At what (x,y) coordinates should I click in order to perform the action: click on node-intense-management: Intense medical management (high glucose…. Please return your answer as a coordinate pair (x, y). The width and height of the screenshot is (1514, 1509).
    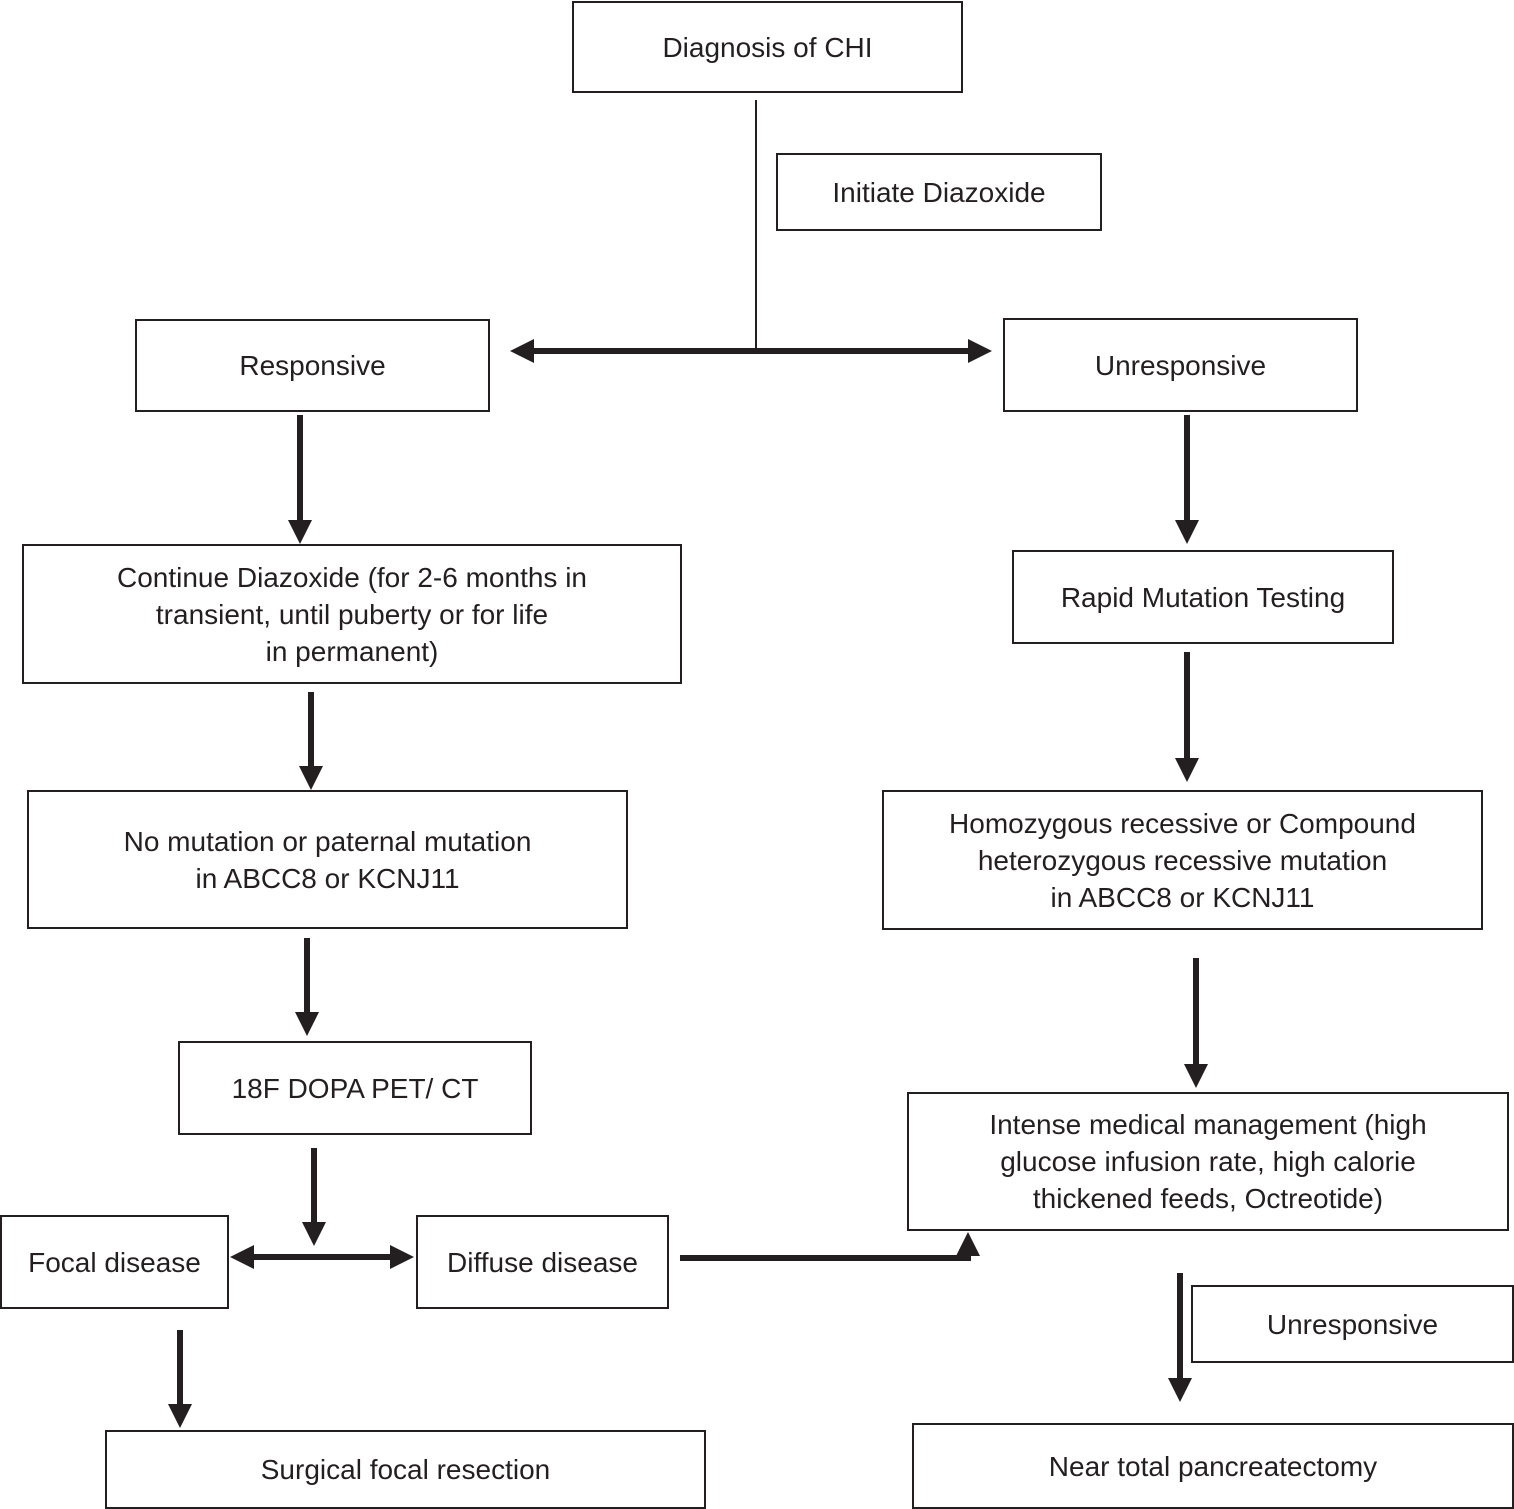
    Looking at the image, I should click on (1208, 1161).